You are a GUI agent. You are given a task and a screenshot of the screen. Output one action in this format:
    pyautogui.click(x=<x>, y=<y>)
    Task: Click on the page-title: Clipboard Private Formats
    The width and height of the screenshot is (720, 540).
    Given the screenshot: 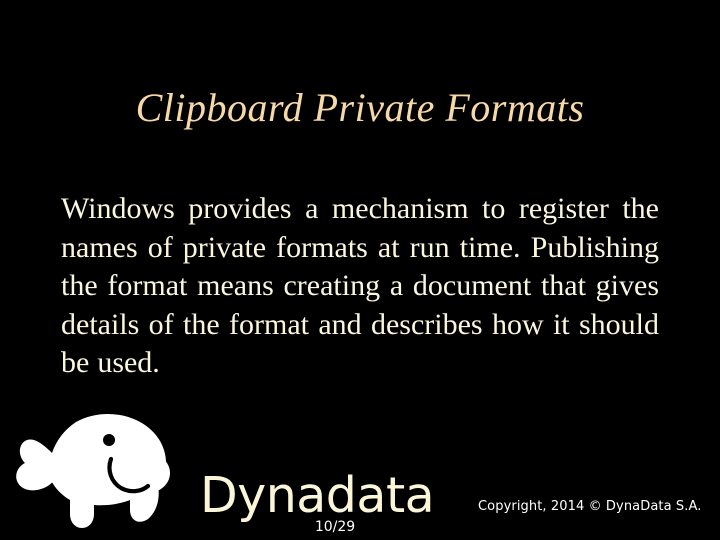 What is the action you would take?
    pyautogui.click(x=360, y=107)
    